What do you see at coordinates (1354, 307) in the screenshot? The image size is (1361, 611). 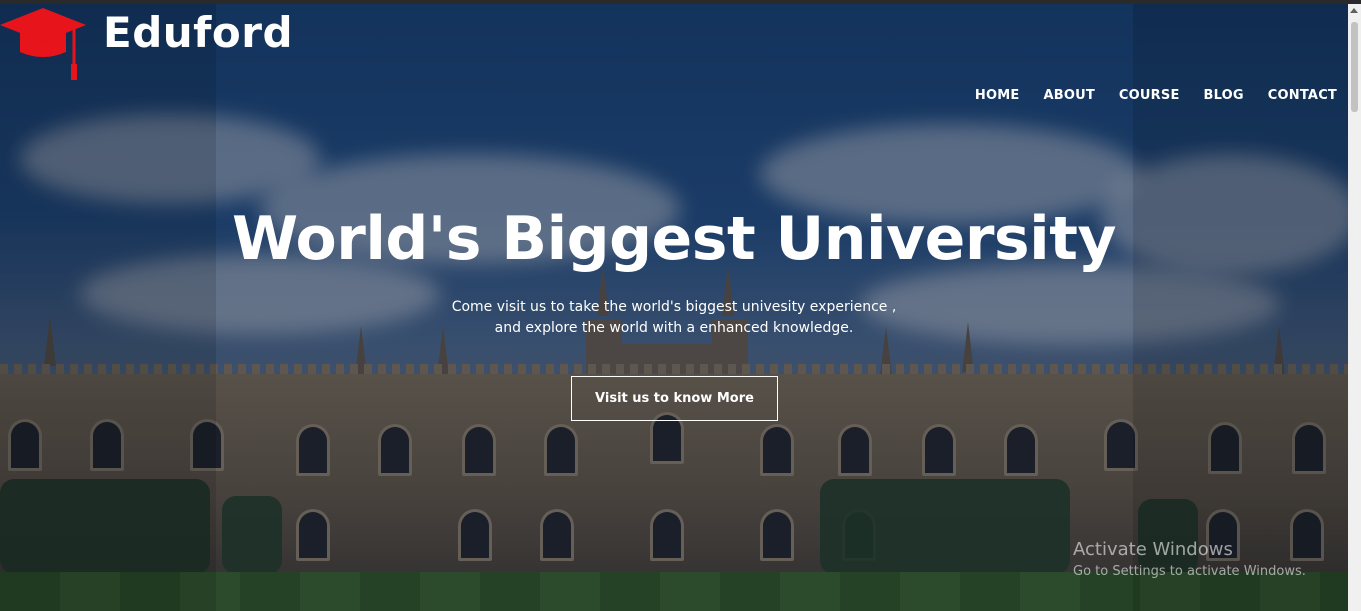 I see `vertical-scrollbar` at bounding box center [1354, 307].